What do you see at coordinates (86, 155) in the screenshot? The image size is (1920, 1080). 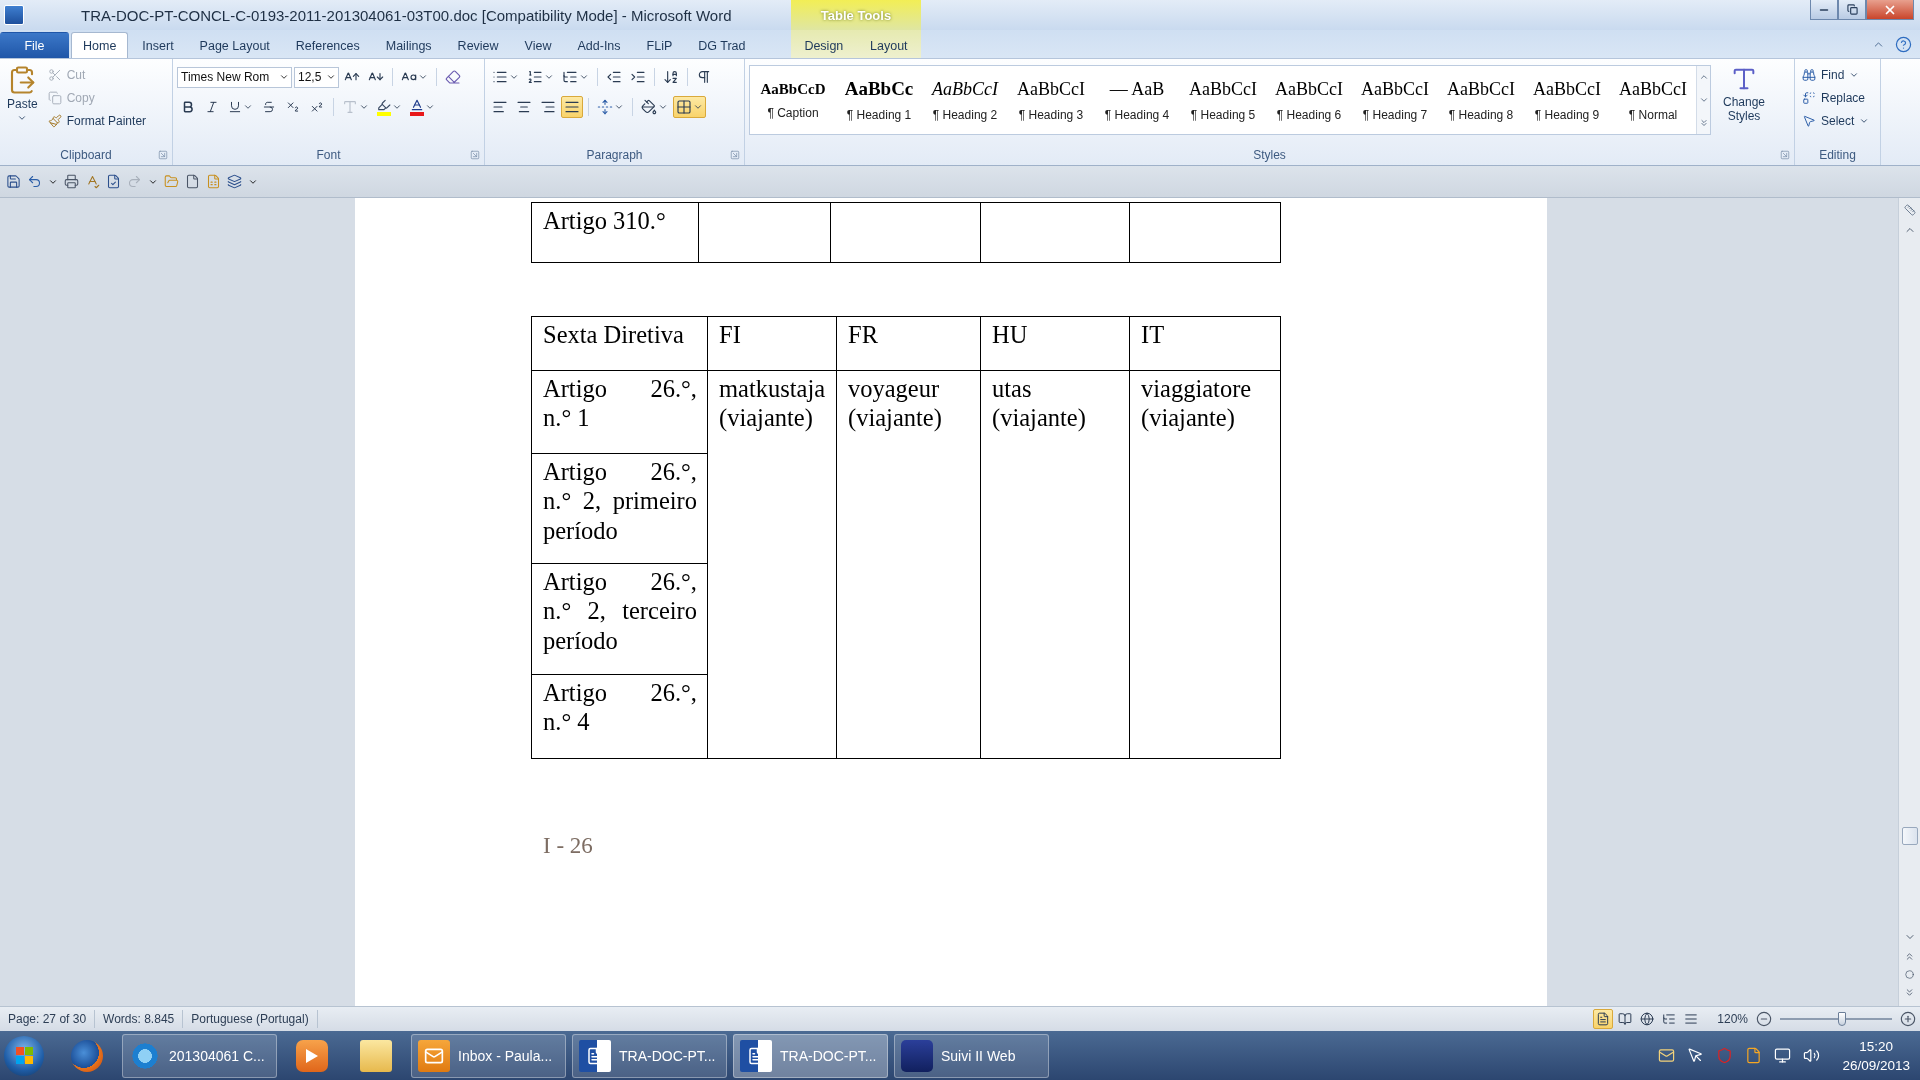 I see `group-label: Clipboard` at bounding box center [86, 155].